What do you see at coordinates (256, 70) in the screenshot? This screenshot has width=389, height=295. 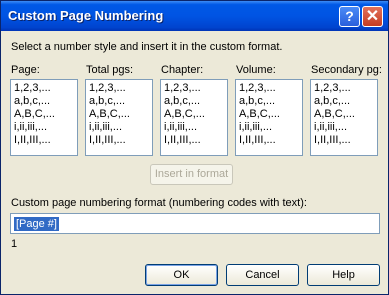 I see `volume-label: Volume:` at bounding box center [256, 70].